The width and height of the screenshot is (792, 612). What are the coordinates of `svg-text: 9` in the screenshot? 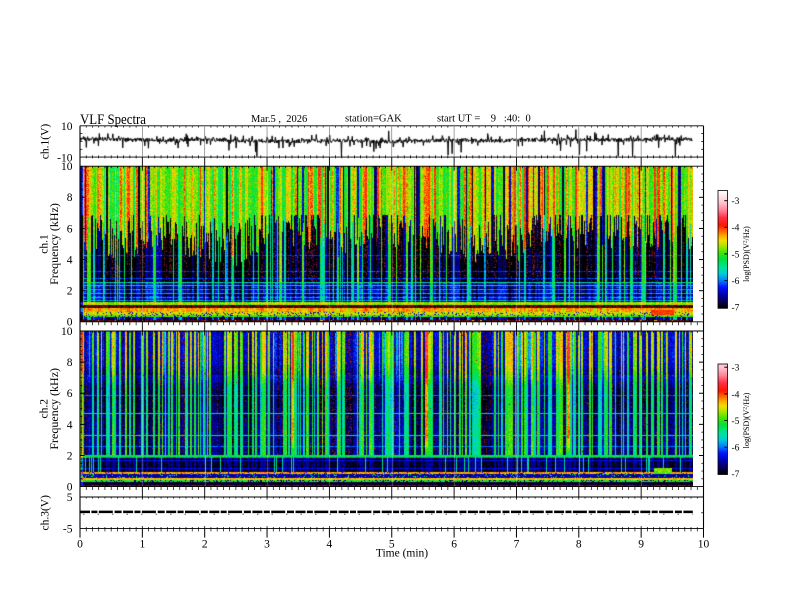 It's located at (641, 545).